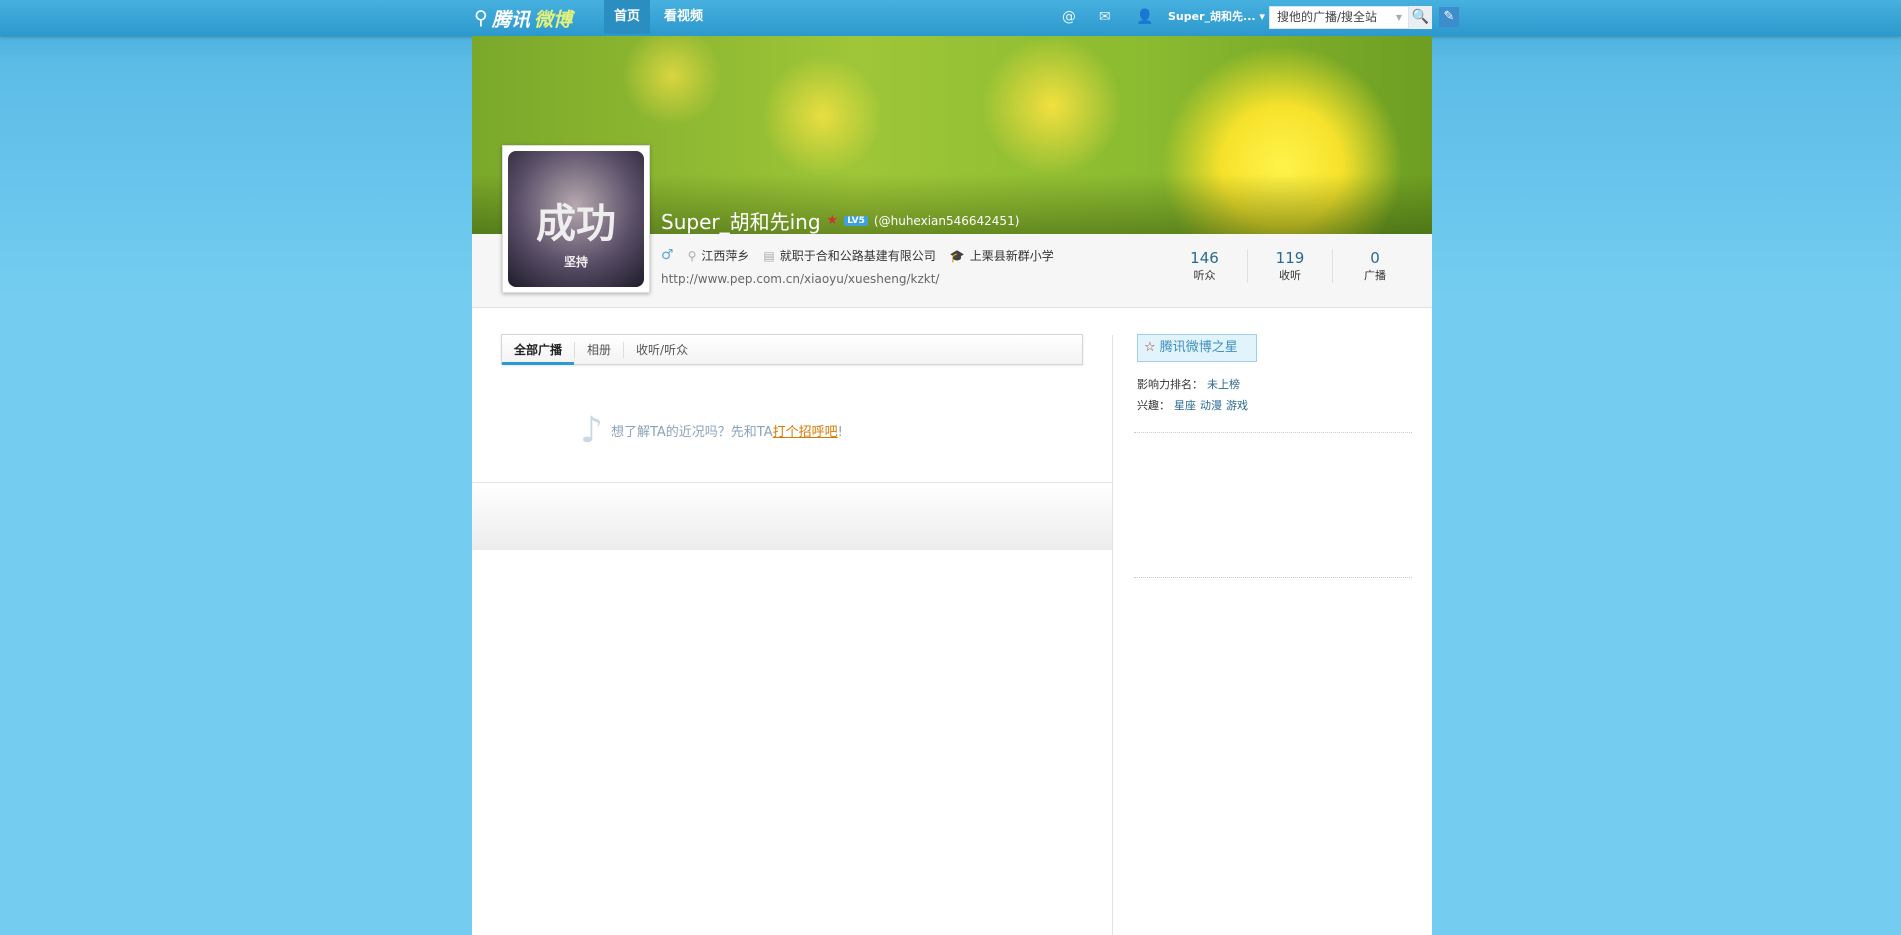 The image size is (1901, 935). Describe the element at coordinates (1069, 17) in the screenshot. I see `mention-icon: @` at that location.